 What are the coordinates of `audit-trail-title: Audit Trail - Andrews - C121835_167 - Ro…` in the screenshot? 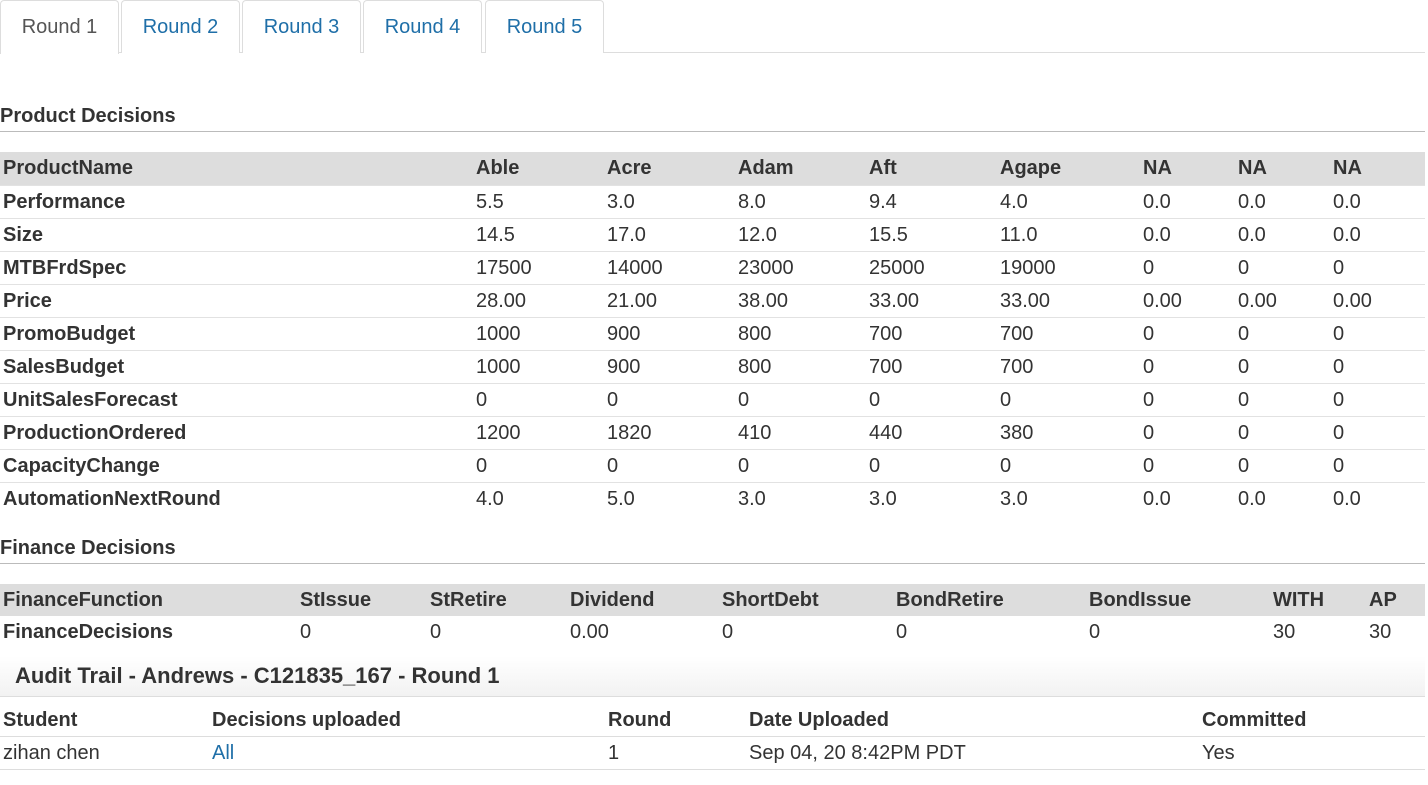 It's located at (712, 676).